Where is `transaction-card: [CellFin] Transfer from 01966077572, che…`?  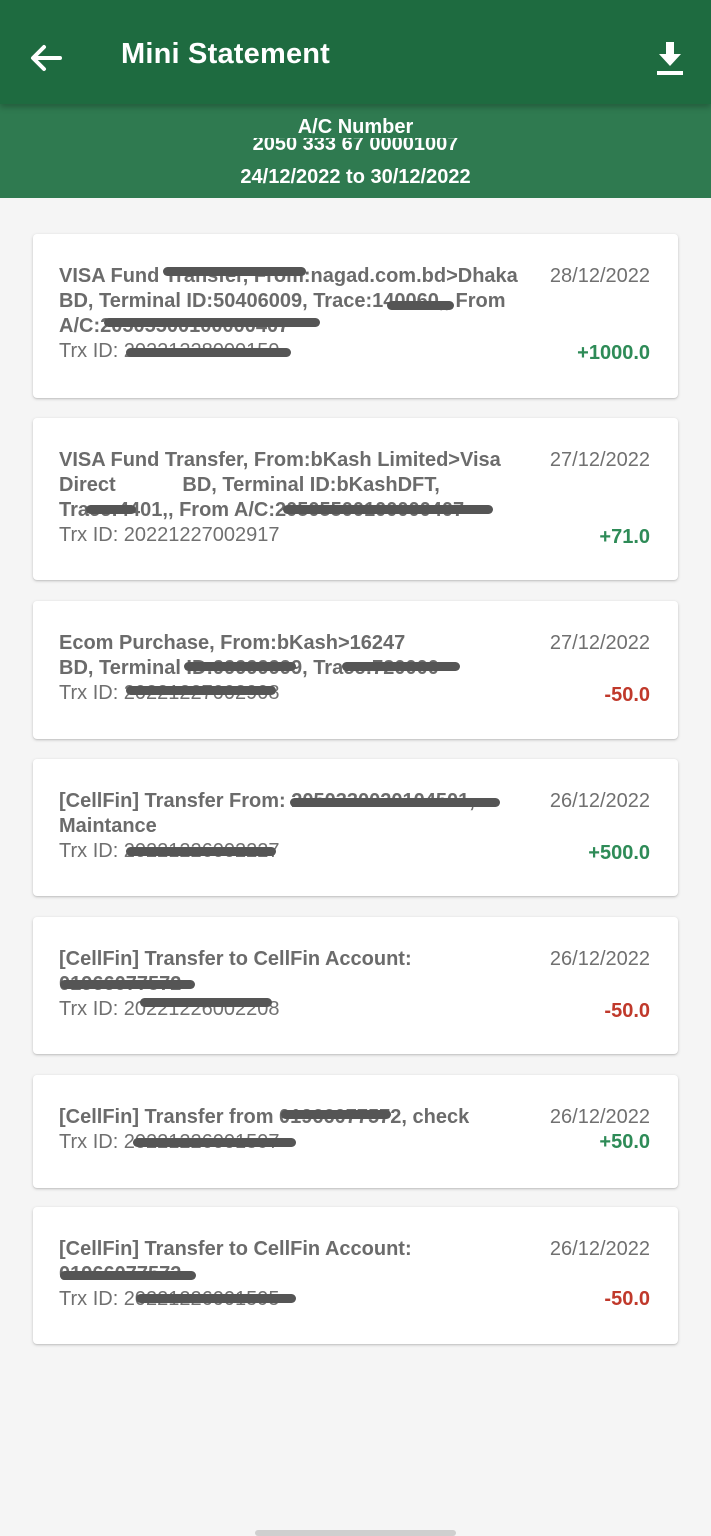
transaction-card: [CellFin] Transfer from 01966077572, che… is located at coordinates (355, 1131).